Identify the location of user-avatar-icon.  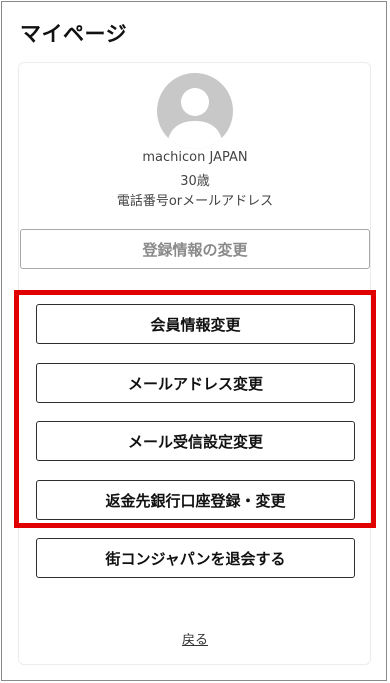
(195, 111).